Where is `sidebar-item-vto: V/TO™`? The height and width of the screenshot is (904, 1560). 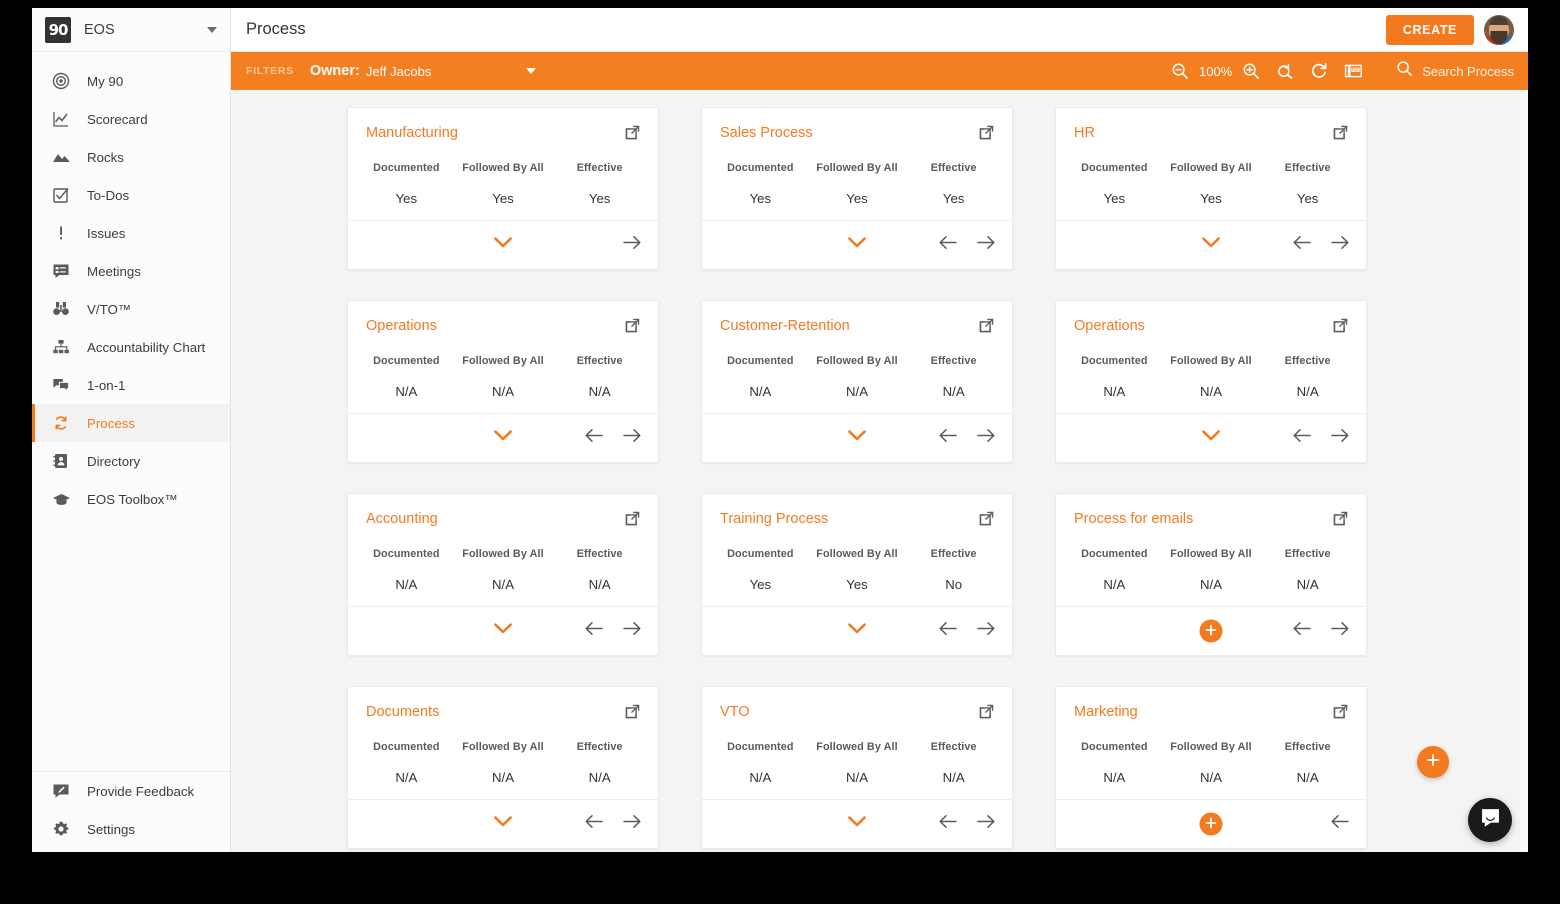
sidebar-item-vto: V/TO™ is located at coordinates (131, 309).